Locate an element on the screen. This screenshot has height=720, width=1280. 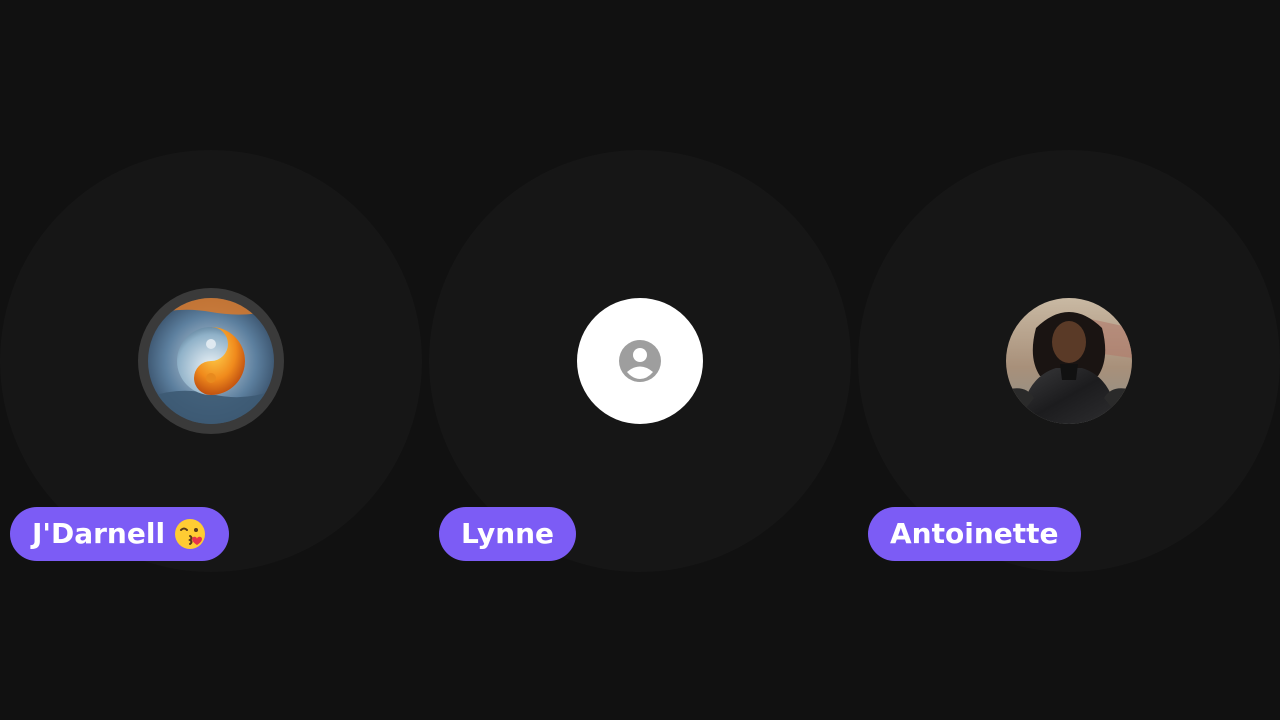
name-pill-antoinette: Antoinette is located at coordinates (974, 534).